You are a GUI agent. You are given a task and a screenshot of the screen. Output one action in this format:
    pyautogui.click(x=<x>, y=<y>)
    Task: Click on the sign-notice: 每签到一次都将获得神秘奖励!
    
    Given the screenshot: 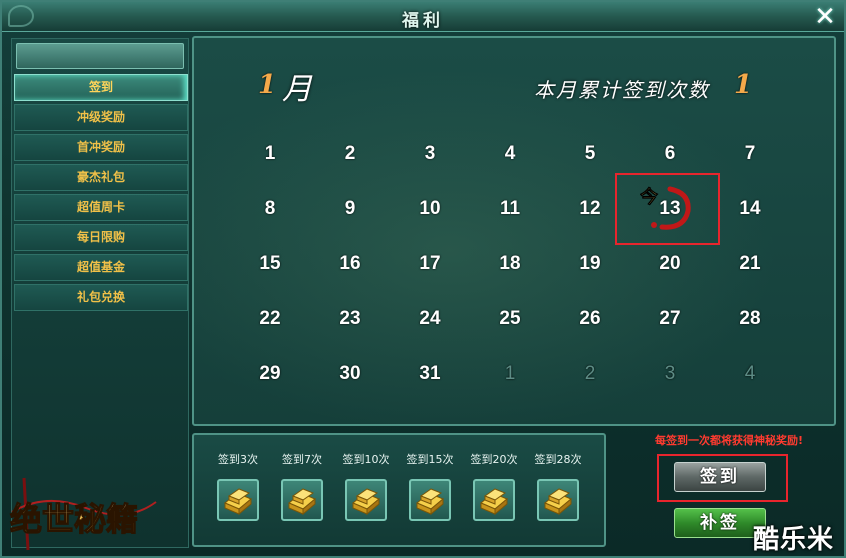 What is the action you would take?
    pyautogui.click(x=728, y=440)
    